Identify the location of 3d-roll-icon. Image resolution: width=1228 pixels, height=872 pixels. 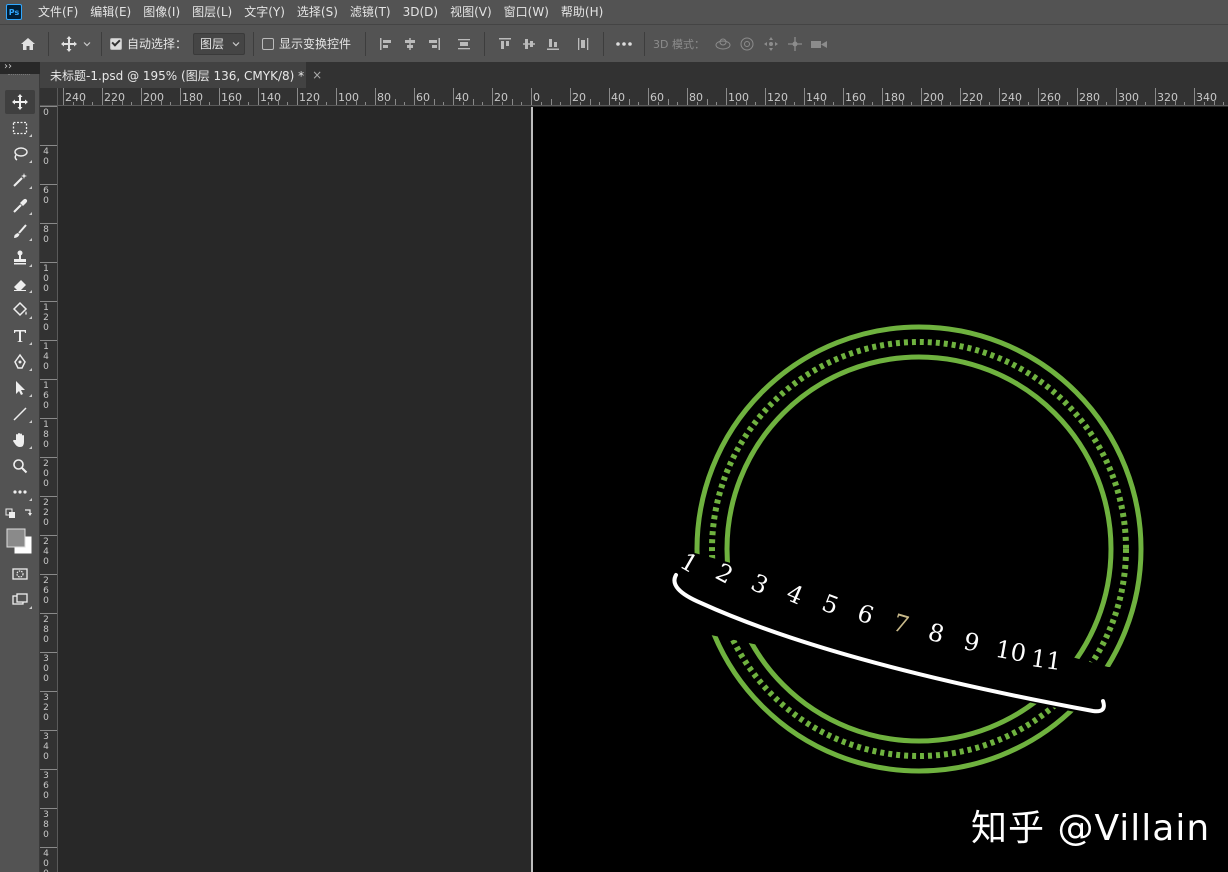
(747, 44).